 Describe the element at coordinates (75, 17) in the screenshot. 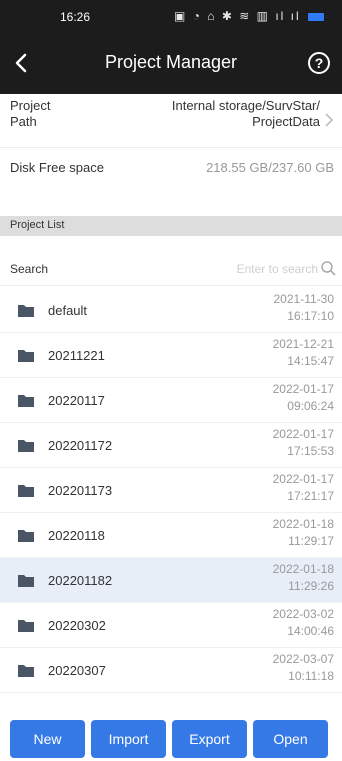

I see `status-time: 16:26` at that location.